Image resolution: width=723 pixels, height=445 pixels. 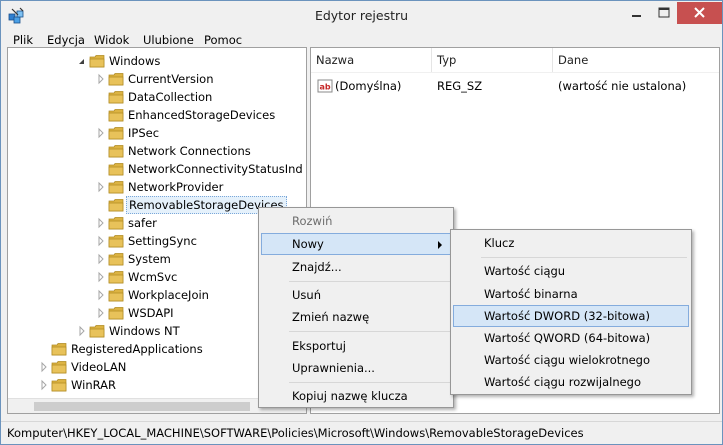 What do you see at coordinates (151, 313) in the screenshot?
I see `tree-item-label: WSDAPI` at bounding box center [151, 313].